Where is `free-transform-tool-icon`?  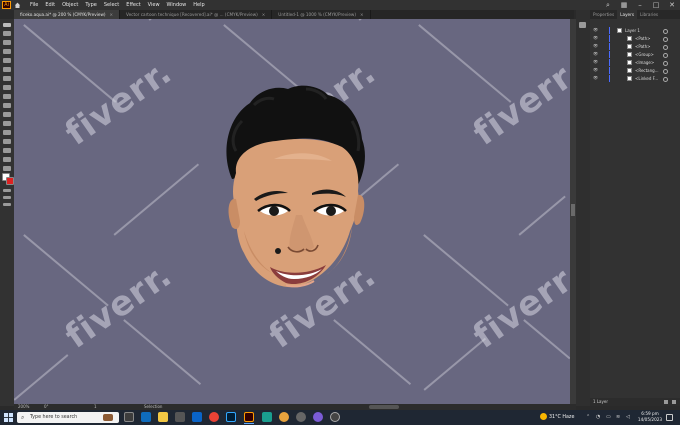
free-transform-tool-icon is located at coordinates (7, 141).